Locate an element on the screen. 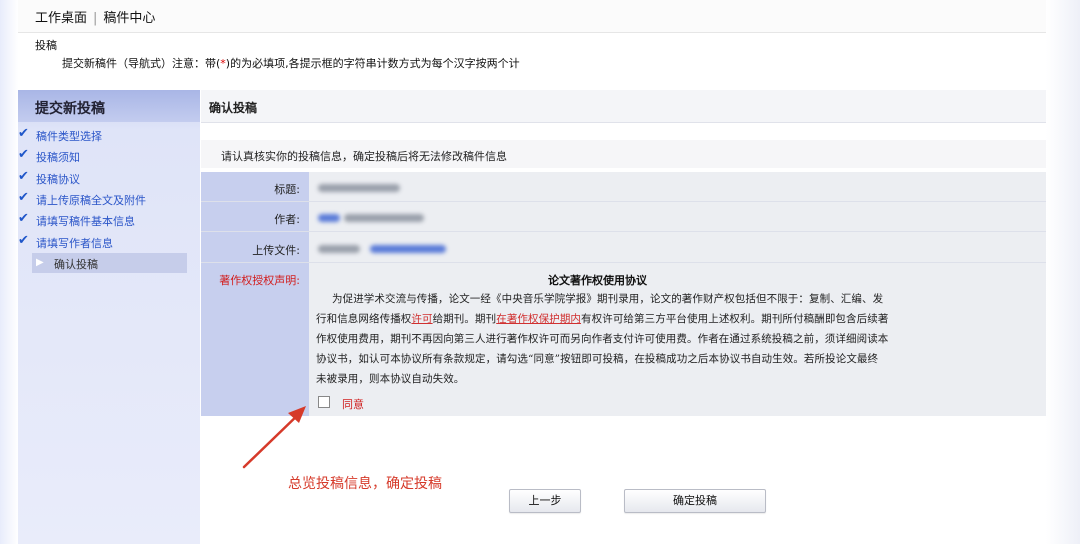 The image size is (1080, 544). breadcrumb-workdesk: 工作桌面 is located at coordinates (61, 18).